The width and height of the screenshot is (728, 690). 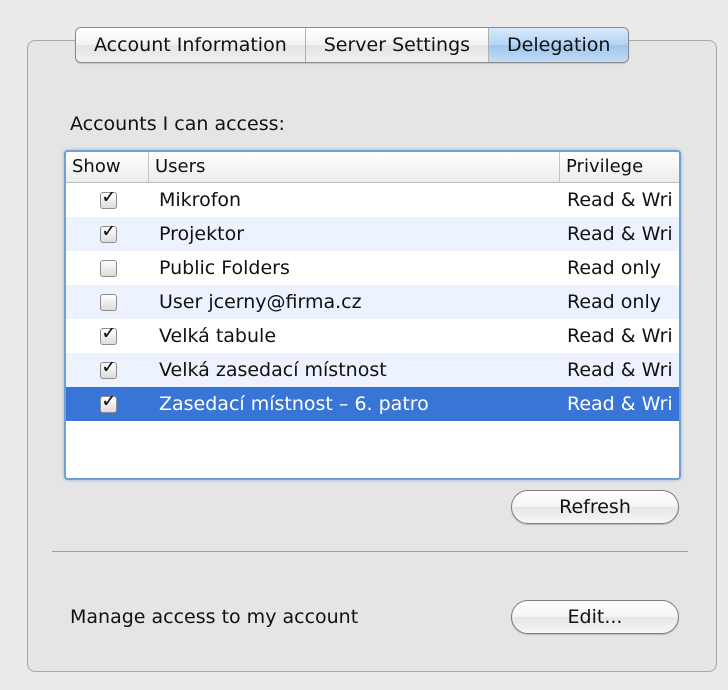 I want to click on tab-delegation: Delegation, so click(x=559, y=45).